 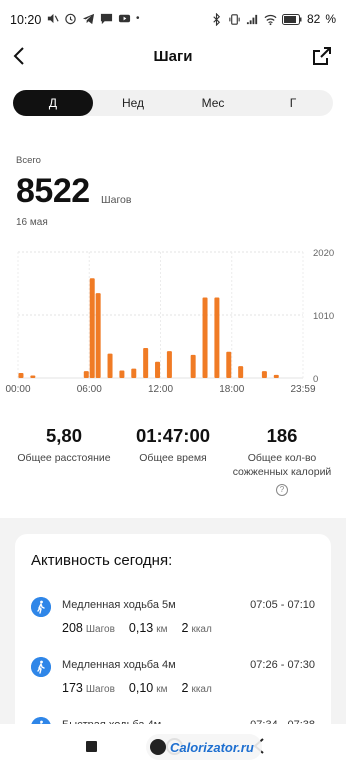 I want to click on stat-distance: 5,80 Общее расстояние, so click(x=64, y=445).